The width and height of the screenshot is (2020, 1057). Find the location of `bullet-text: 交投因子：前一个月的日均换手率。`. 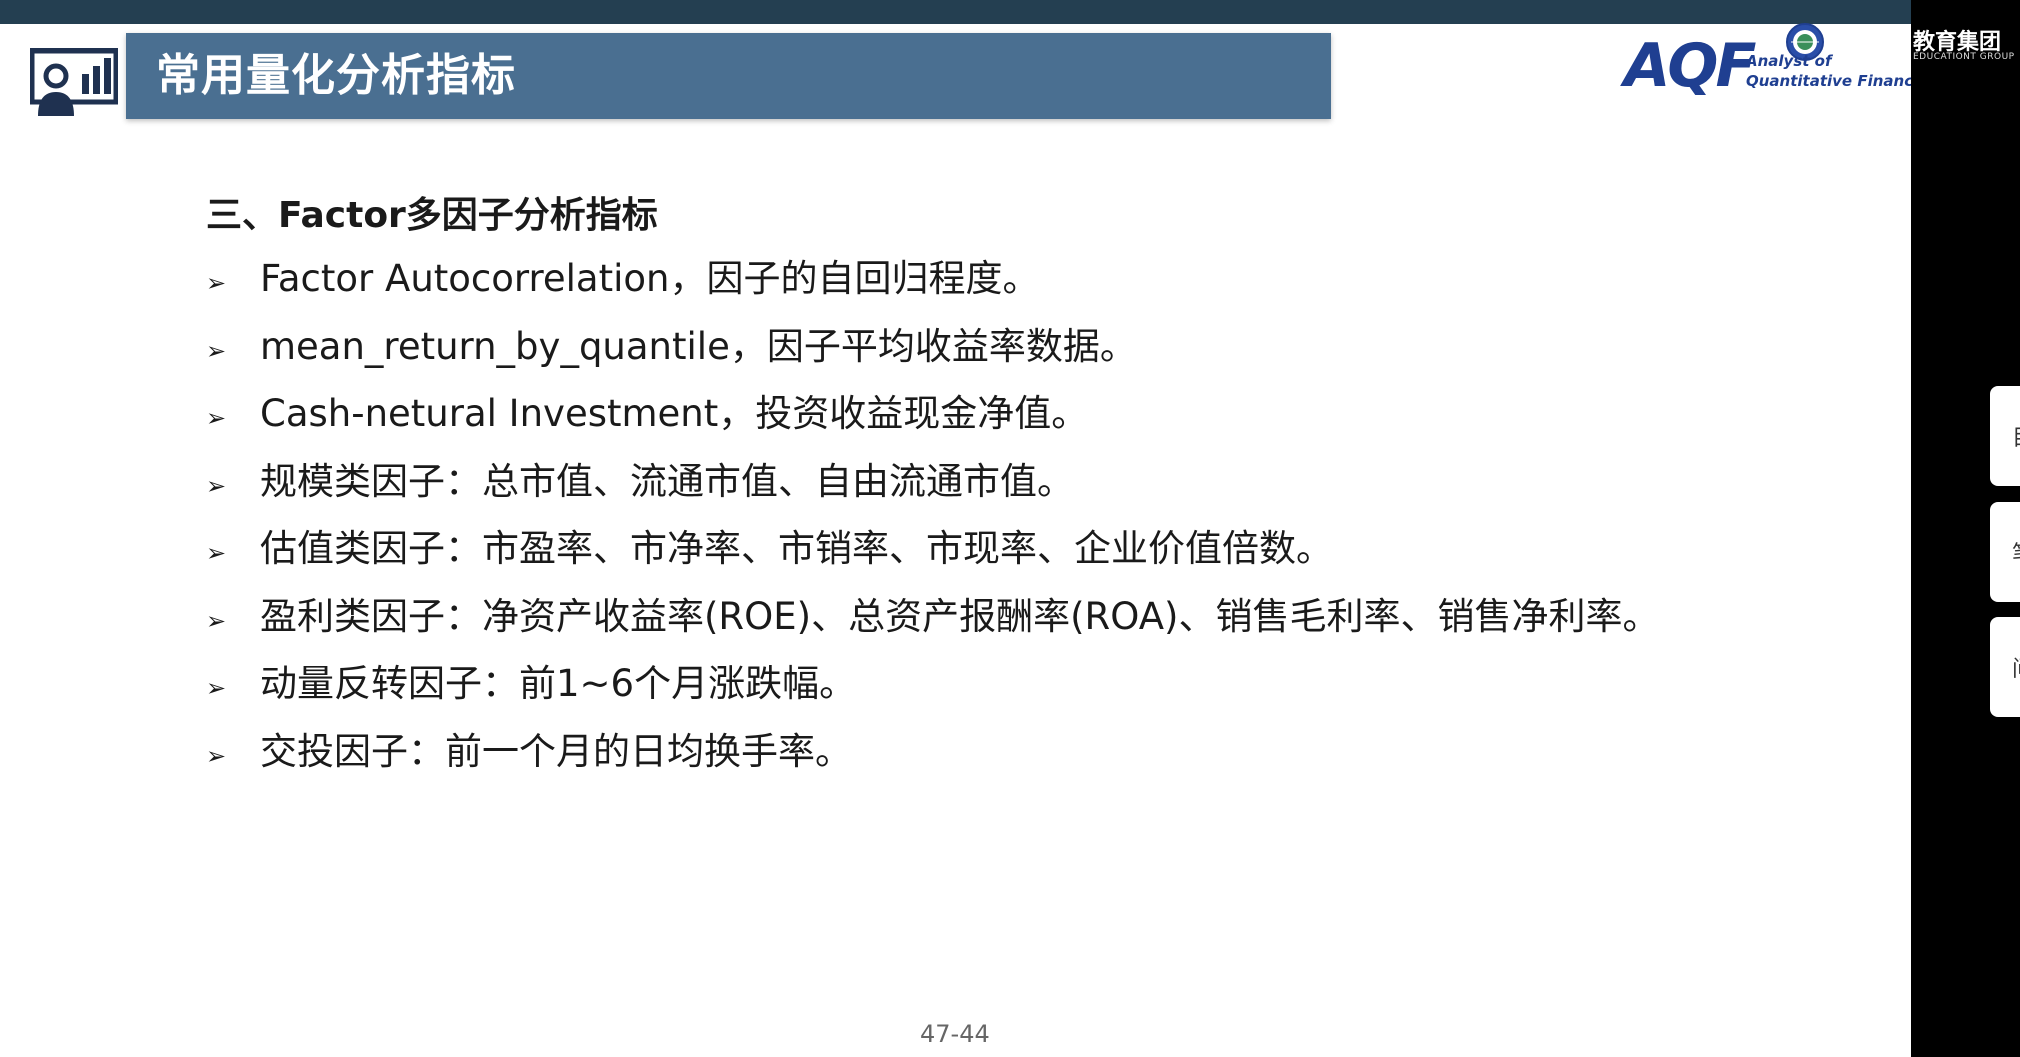

bullet-text: 交投因子：前一个月的日均换手率。 is located at coordinates (556, 751).